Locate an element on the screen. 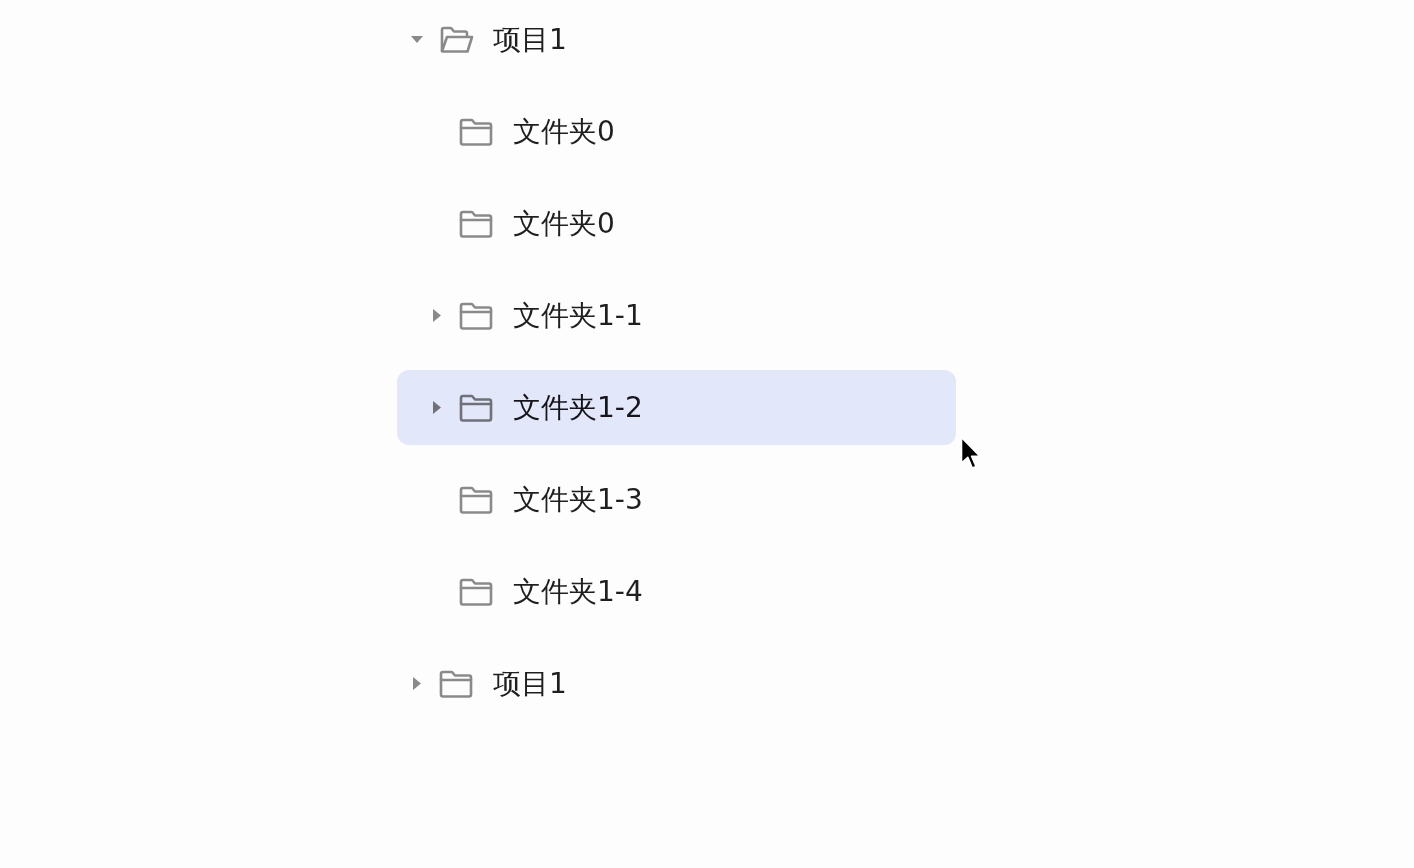 Image resolution: width=1414 pixels, height=868 pixels. tree-item: 文件夹1-1 is located at coordinates (676, 315).